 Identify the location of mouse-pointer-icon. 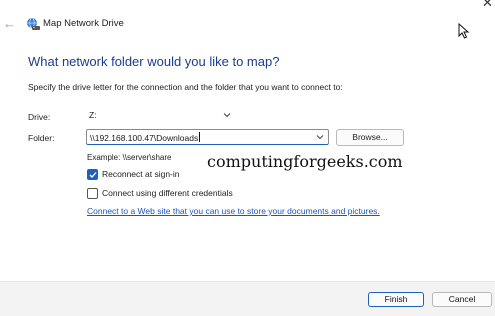
(464, 31).